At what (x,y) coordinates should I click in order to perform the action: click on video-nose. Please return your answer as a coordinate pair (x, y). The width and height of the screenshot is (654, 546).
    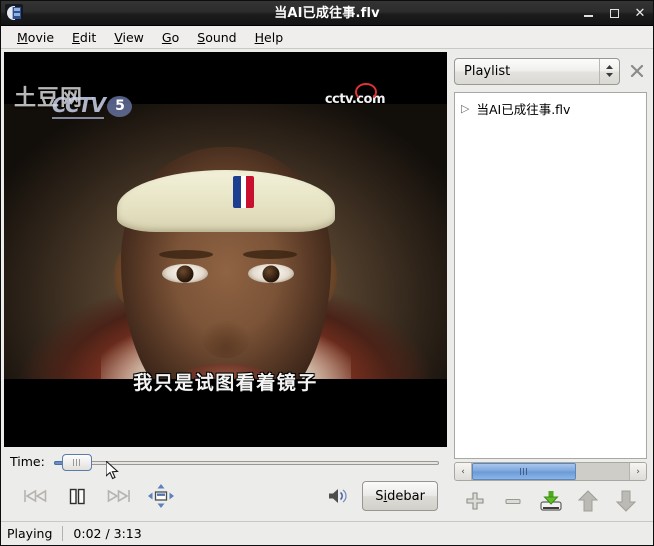
    Looking at the image, I should click on (225, 325).